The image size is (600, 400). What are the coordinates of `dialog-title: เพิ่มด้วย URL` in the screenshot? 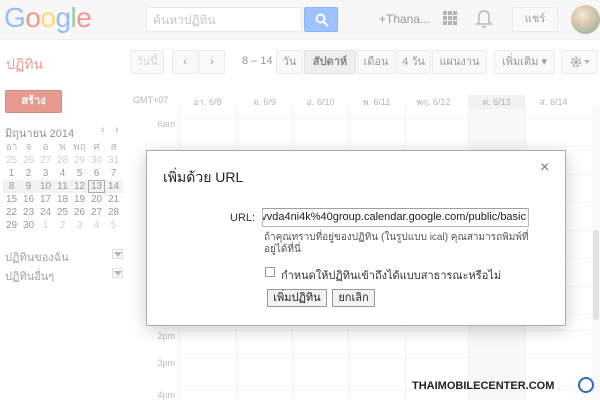 It's located at (203, 177).